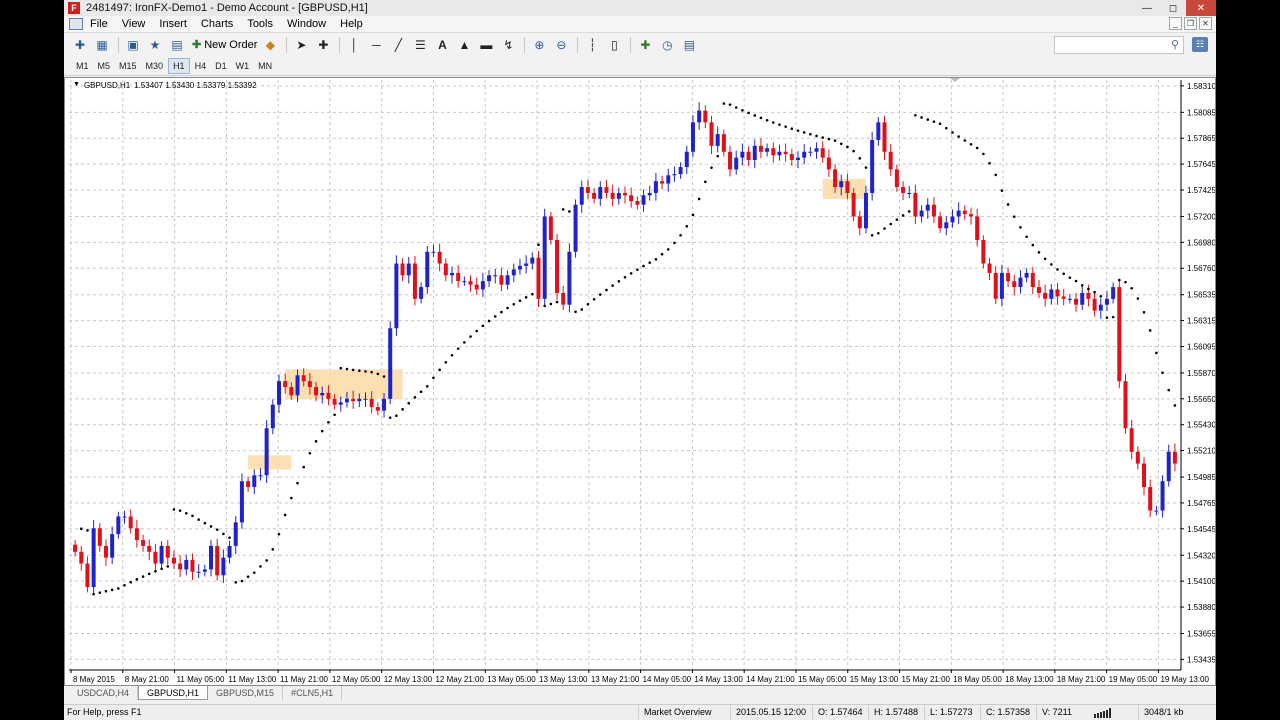  I want to click on fibonacci-icon: ☰, so click(420, 45).